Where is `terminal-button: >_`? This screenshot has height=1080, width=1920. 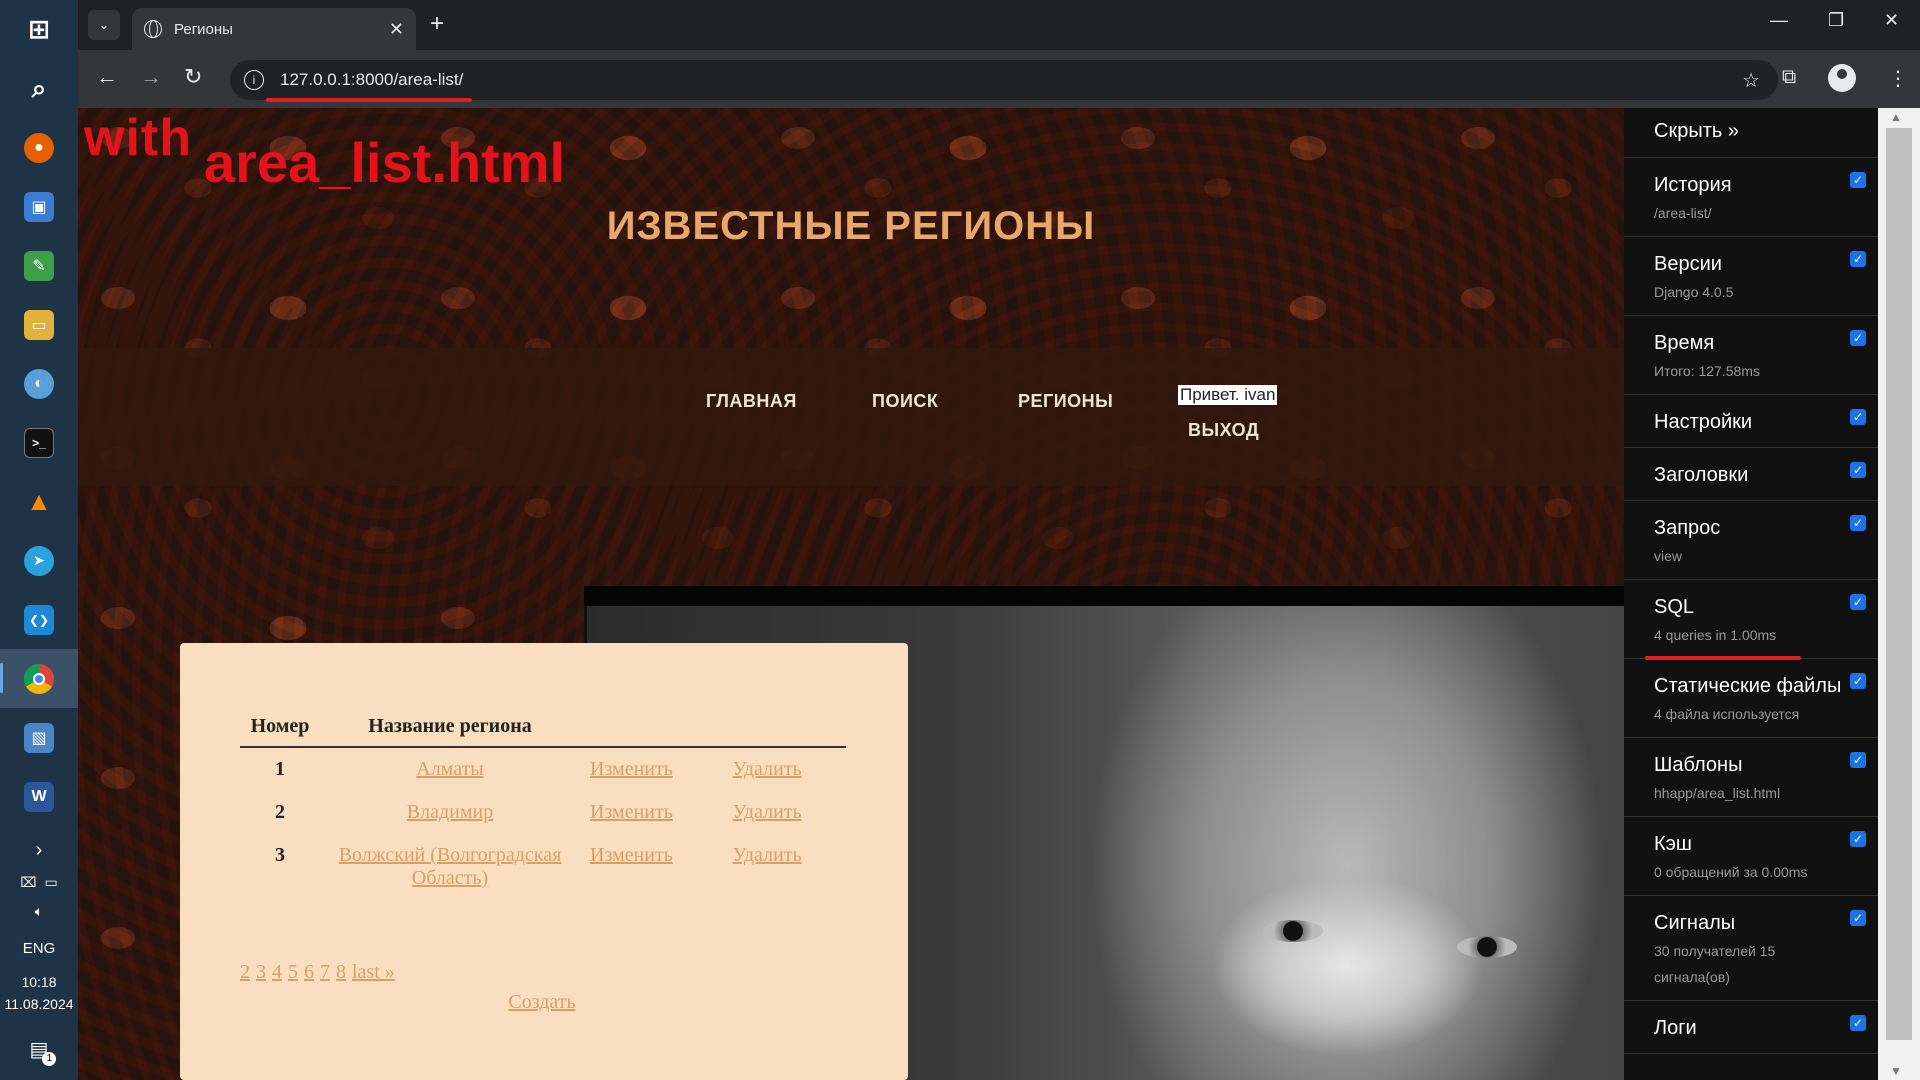 terminal-button: >_ is located at coordinates (39, 442).